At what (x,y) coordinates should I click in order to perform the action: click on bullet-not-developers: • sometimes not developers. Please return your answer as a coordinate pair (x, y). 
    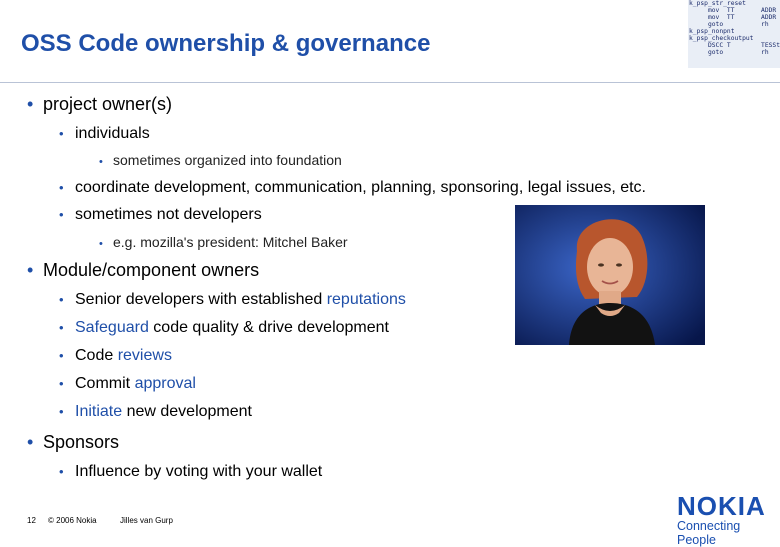
    Looking at the image, I should click on (160, 214).